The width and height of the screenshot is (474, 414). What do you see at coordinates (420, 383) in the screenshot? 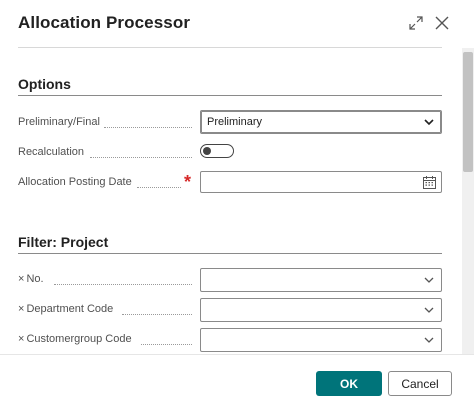
I see `cancel-button: Cancel` at bounding box center [420, 383].